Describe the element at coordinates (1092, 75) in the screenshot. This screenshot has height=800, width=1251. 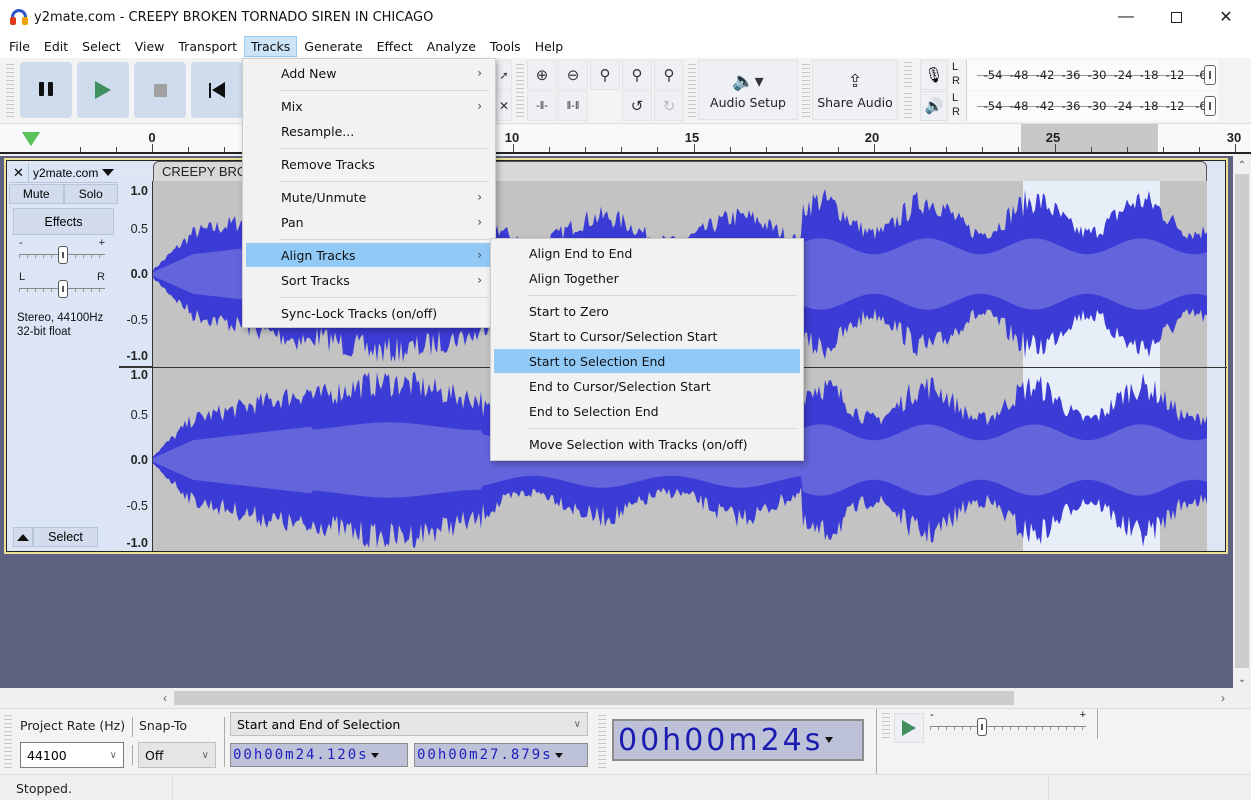
I see `recording-meter-scale: -54 -48 -42 -36 -30 -24 -18 -12 -6` at that location.